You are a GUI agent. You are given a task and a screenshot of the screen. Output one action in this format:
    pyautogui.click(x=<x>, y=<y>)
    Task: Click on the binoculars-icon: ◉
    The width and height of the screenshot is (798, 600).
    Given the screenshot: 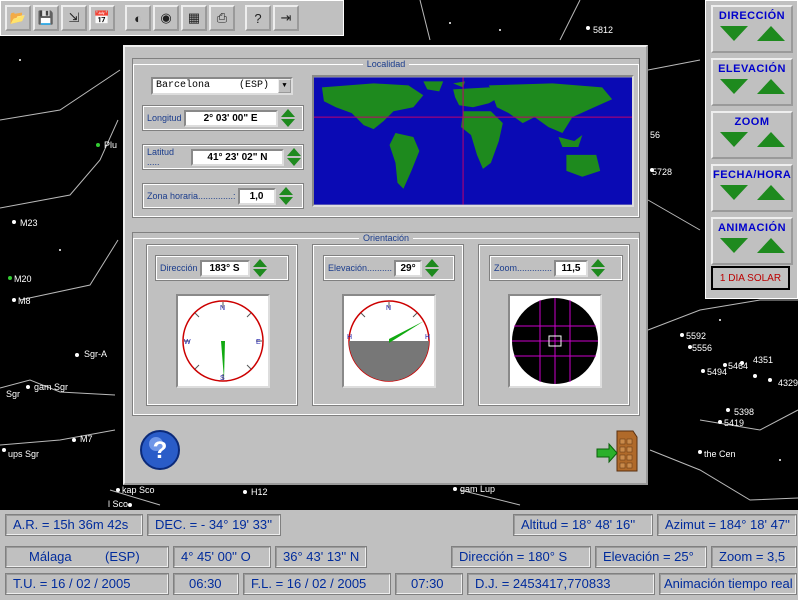 What is the action you would take?
    pyautogui.click(x=166, y=18)
    